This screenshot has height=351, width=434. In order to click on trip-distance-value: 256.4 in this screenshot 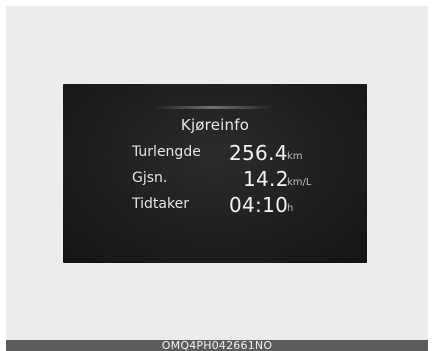, I will do `click(258, 153)`.